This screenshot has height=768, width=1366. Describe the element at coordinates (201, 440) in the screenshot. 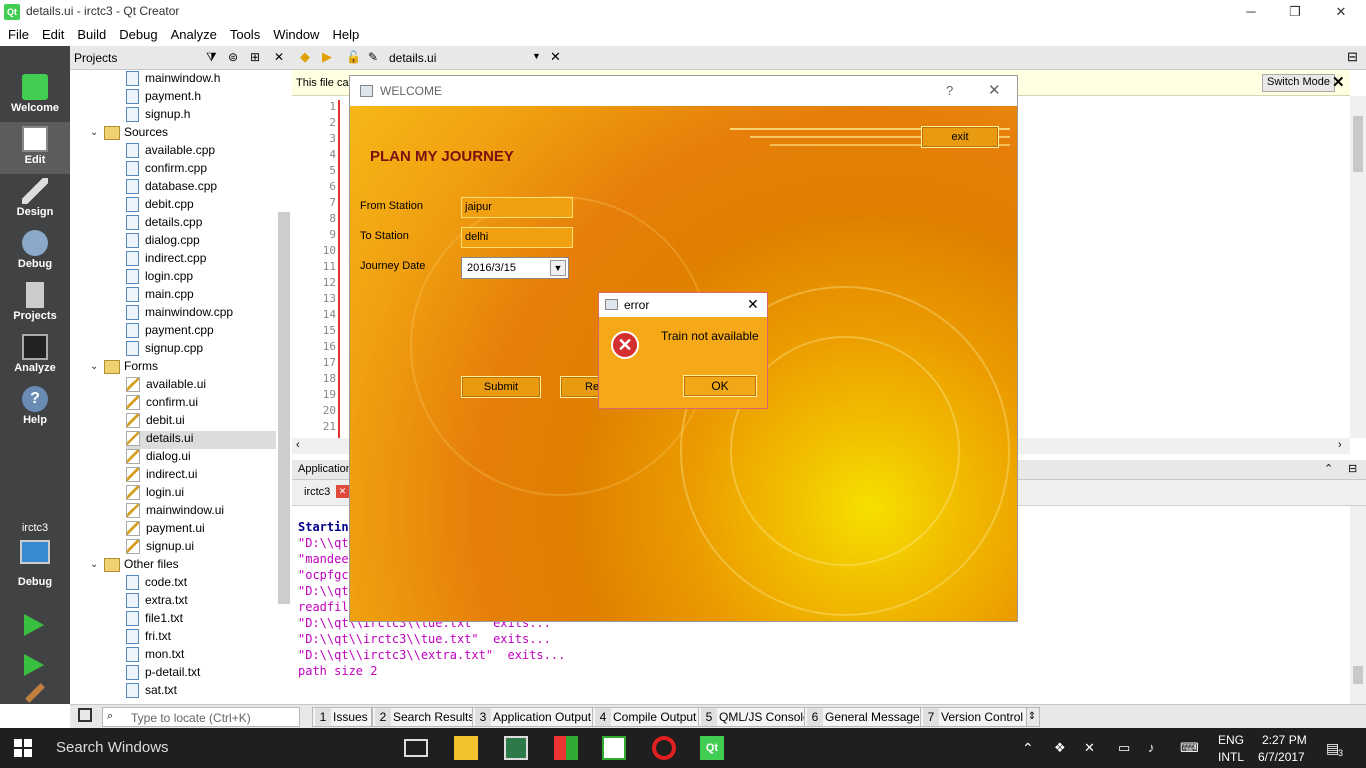

I see `tree-file: details.ui` at that location.